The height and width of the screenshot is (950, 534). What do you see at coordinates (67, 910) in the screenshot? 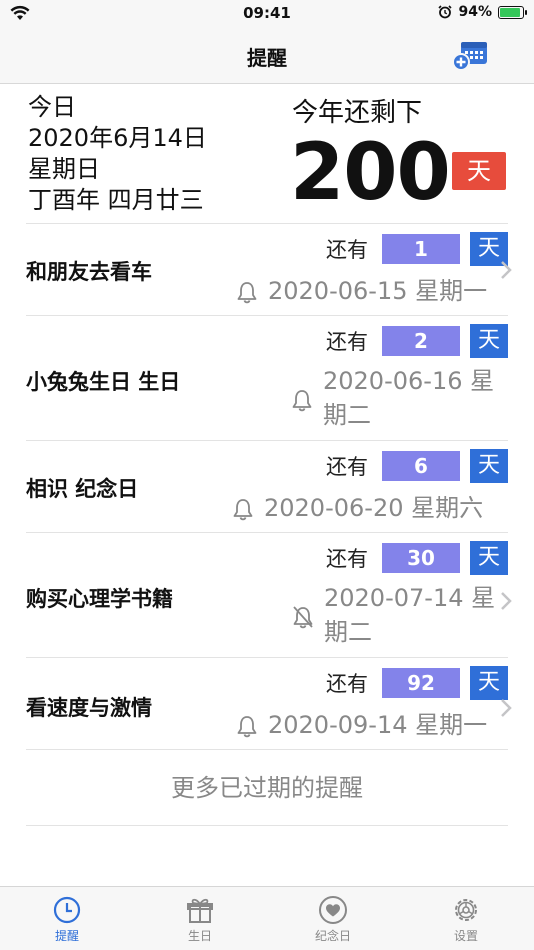
I see `clock-icon` at bounding box center [67, 910].